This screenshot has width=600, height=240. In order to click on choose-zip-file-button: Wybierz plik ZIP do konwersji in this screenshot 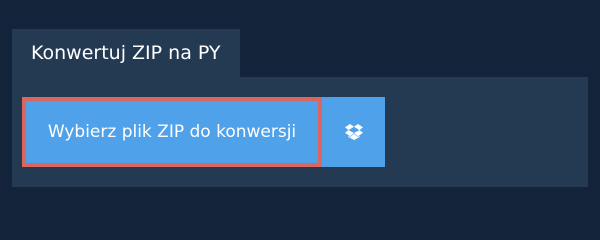, I will do `click(172, 132)`.